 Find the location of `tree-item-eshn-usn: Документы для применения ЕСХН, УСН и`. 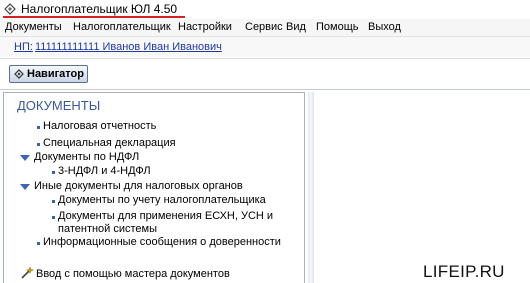

tree-item-eshn-usn: Документы для применения ЕСХН, УСН и is located at coordinates (165, 216).